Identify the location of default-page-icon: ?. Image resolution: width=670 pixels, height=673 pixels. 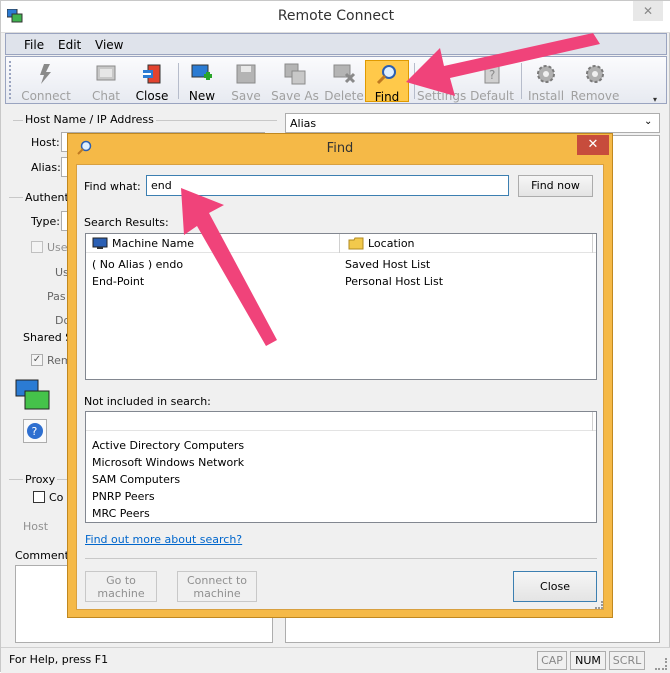
(492, 74).